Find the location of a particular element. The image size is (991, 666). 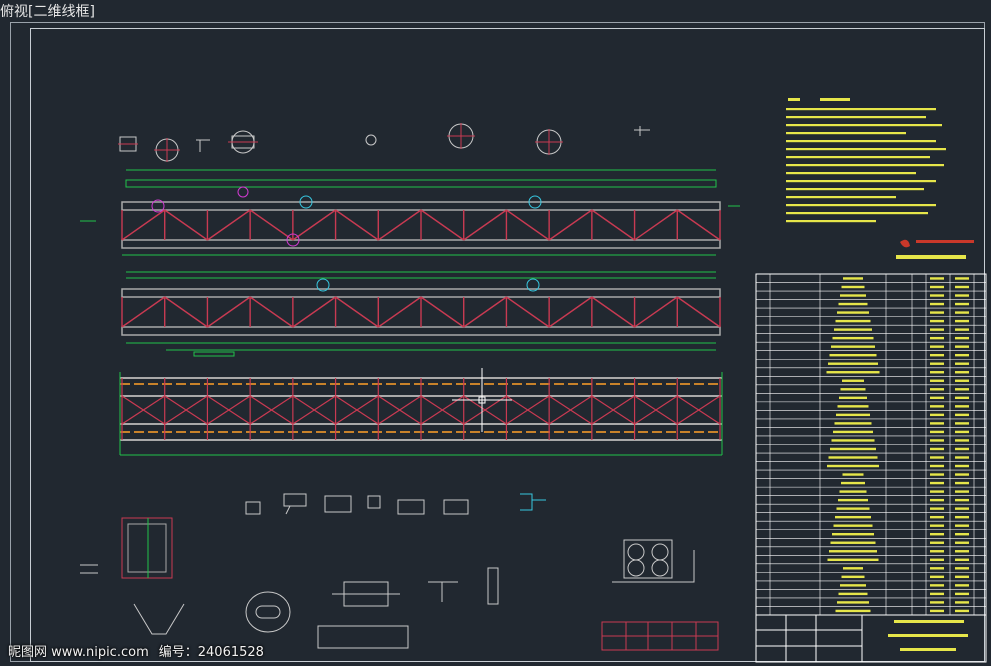

watermark-caption: 昵图网 www.nipic.com 编号：24061528 is located at coordinates (136, 653).